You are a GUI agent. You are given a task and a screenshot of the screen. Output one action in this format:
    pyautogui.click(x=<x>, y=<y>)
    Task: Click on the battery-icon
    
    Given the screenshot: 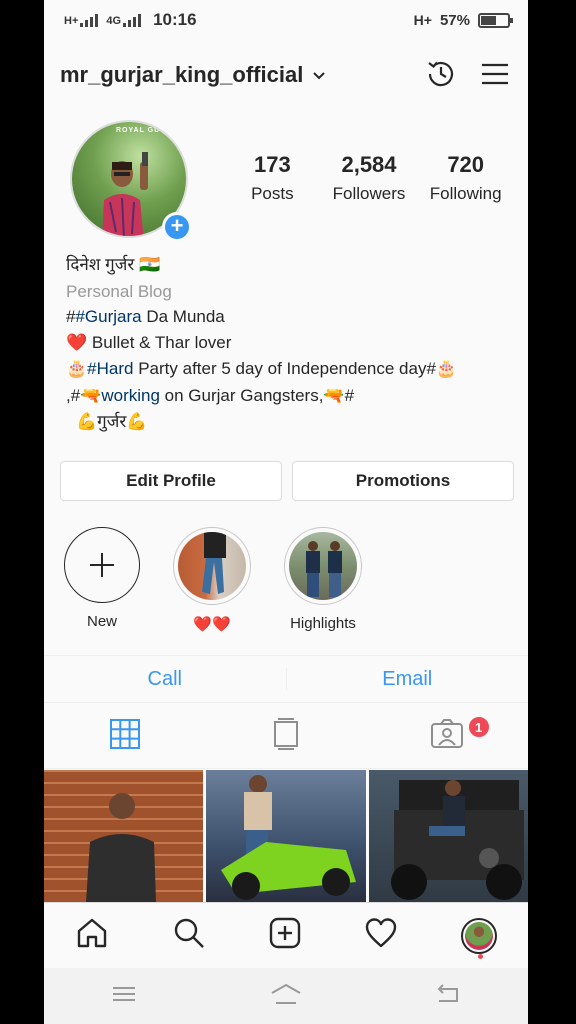 What is the action you would take?
    pyautogui.click(x=495, y=20)
    